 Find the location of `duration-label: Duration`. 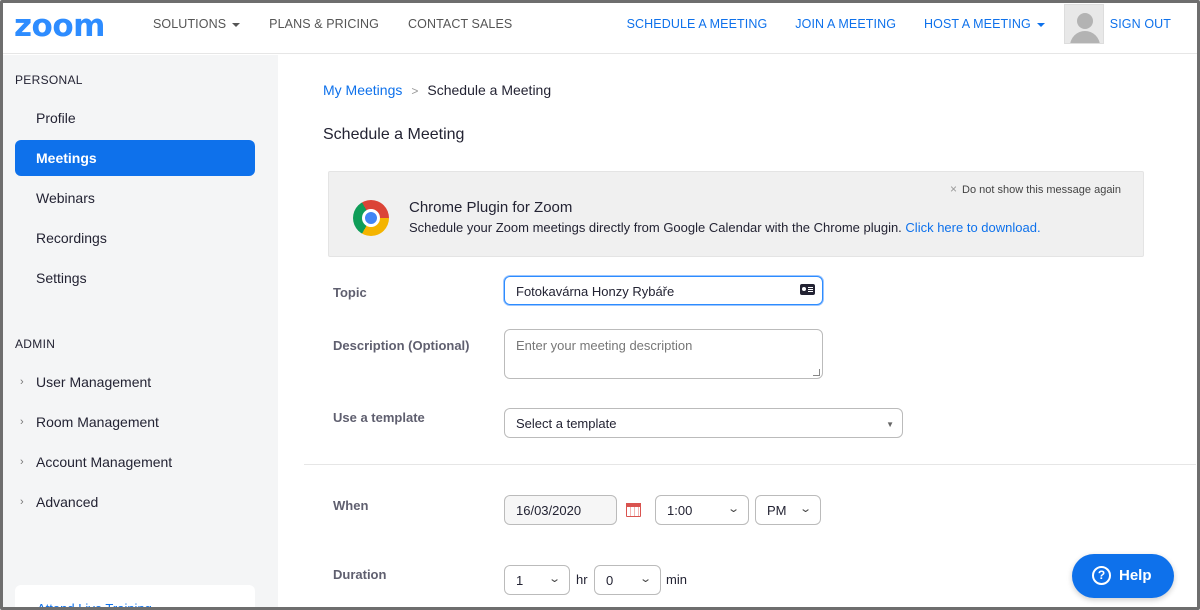

duration-label: Duration is located at coordinates (360, 574).